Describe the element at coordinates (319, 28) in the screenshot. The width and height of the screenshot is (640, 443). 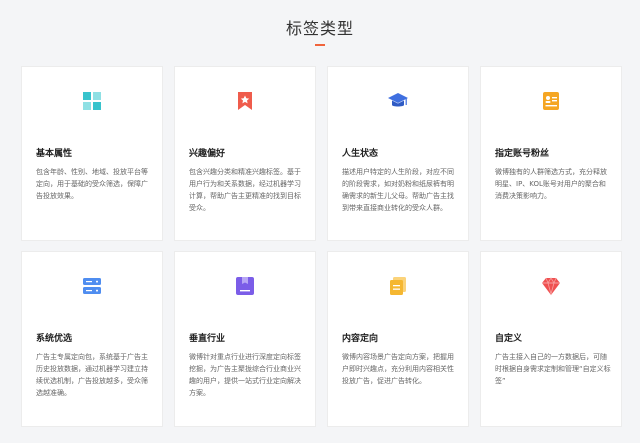
I see `page-title: 标签类型` at that location.